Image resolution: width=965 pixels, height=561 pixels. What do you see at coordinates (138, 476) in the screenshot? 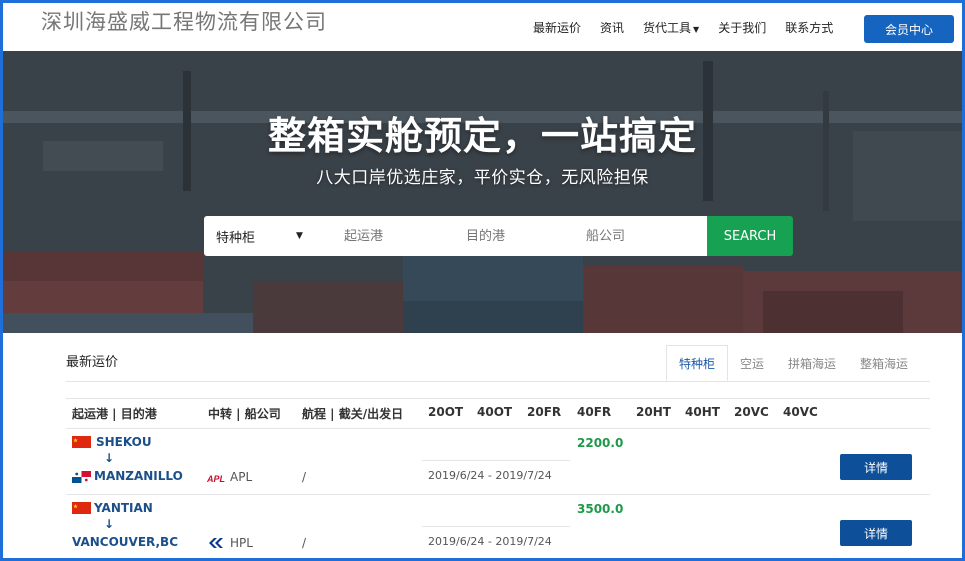
I see `destination-port: MANZANILLO` at bounding box center [138, 476].